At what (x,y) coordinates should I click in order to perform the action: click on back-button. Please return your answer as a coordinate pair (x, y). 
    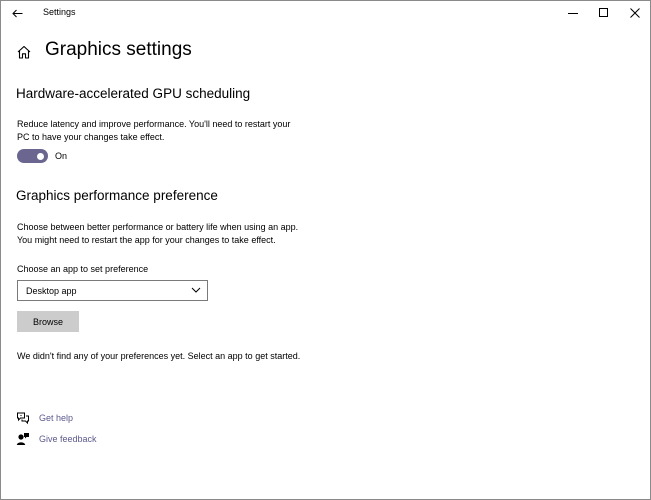
    Looking at the image, I should click on (17, 13).